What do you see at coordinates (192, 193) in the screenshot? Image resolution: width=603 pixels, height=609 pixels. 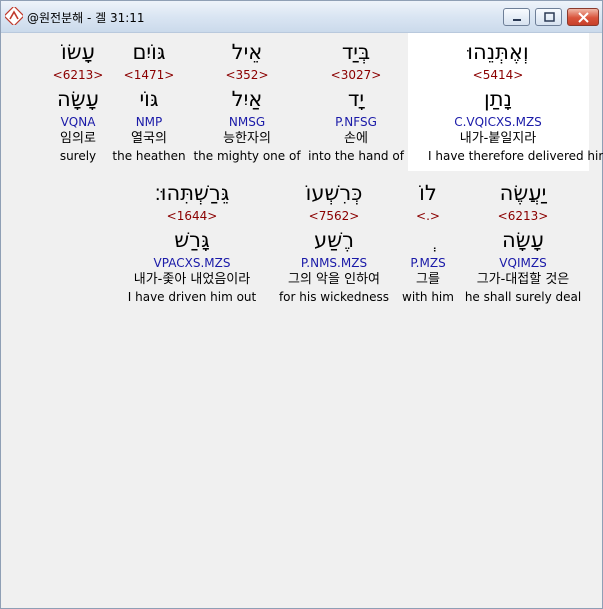 I see `hebrew-word: גֵּרַשְׁתִּהוּ׃` at bounding box center [192, 193].